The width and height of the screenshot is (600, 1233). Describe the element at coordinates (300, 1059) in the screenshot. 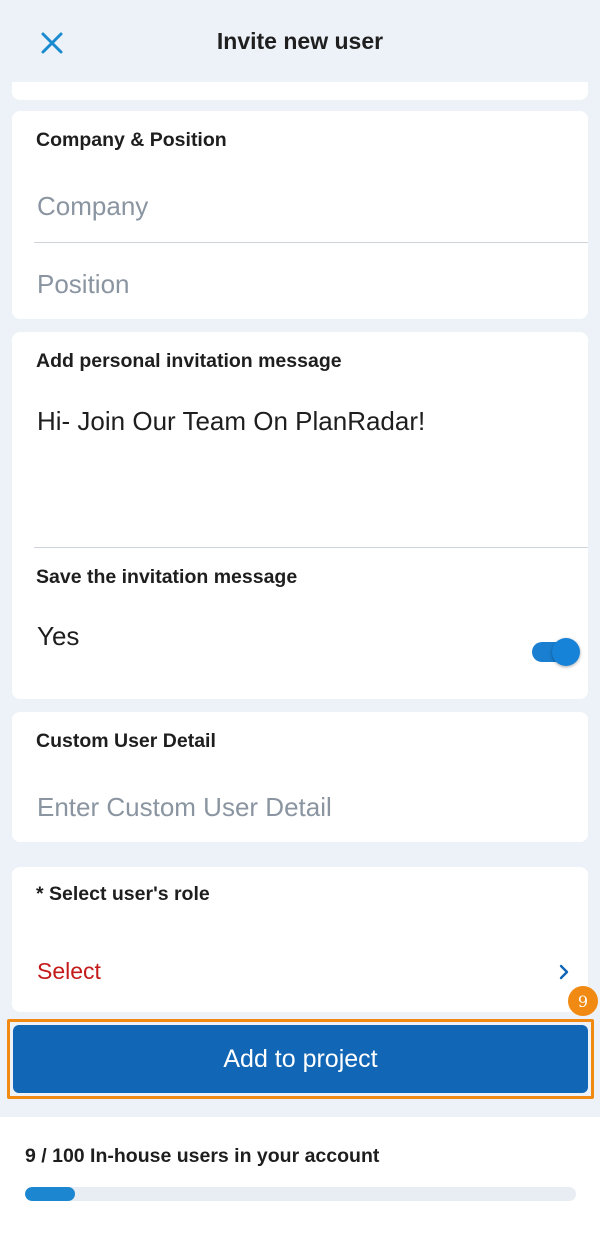

I see `add-to-project-button: Add to project` at that location.